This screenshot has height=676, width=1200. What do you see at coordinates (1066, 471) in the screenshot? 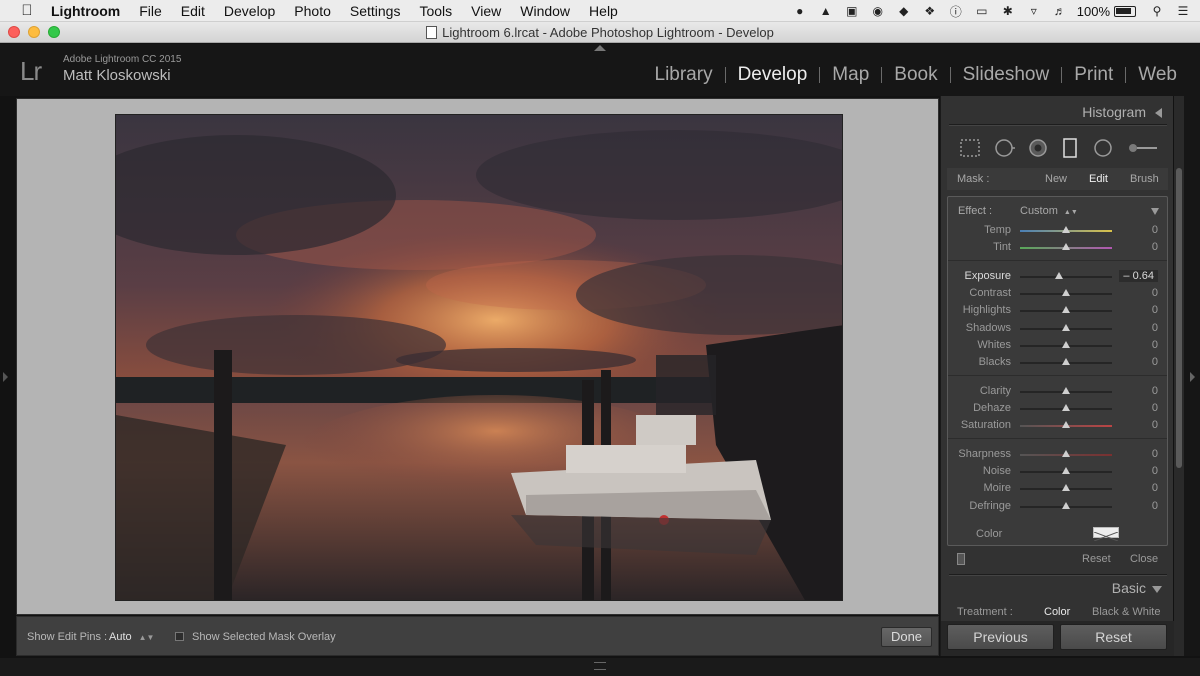
I see `noise-slider-knob` at bounding box center [1066, 471].